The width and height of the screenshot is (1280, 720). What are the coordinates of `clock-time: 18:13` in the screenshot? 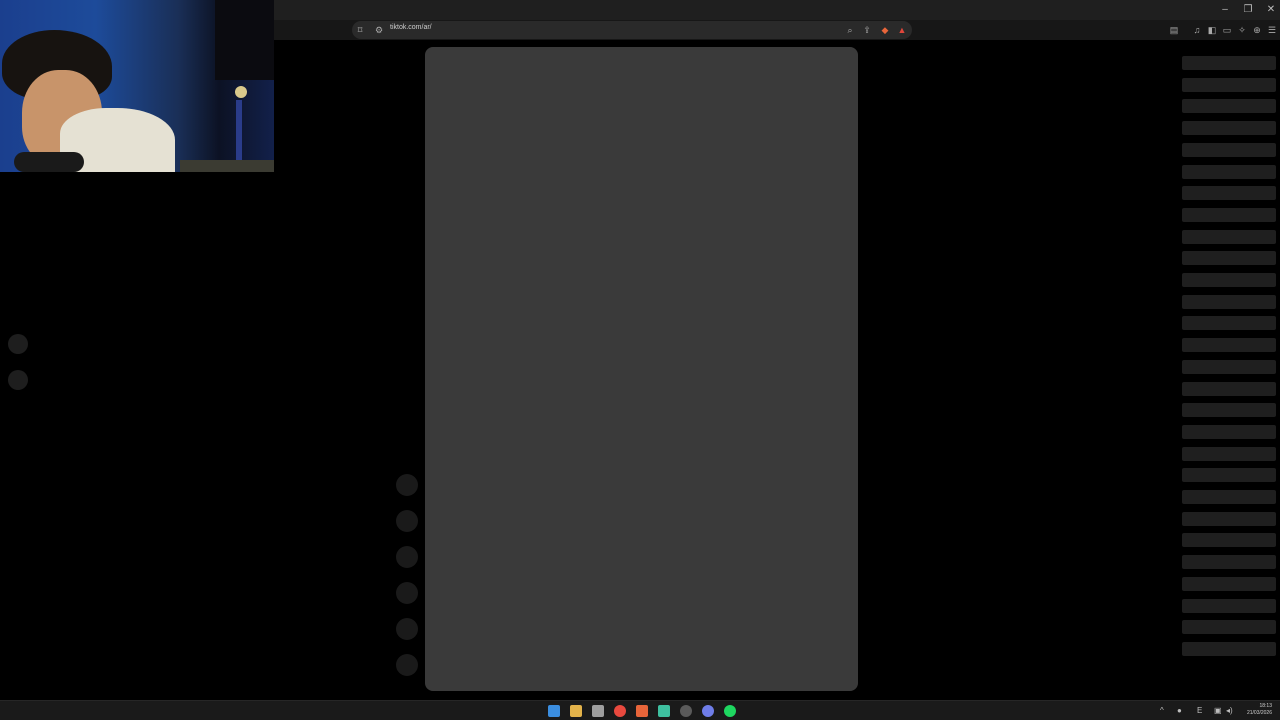 It's located at (1265, 706).